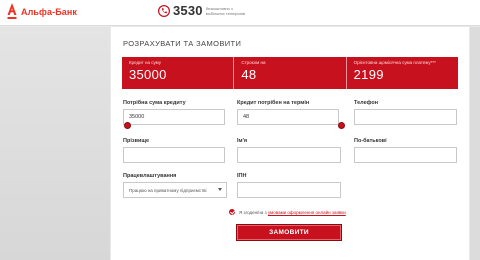 This screenshot has width=480, height=260. Describe the element at coordinates (394, 62) in the screenshot. I see `summary-payment-label: Орієнтовна щомісячна сума платежу***` at that location.